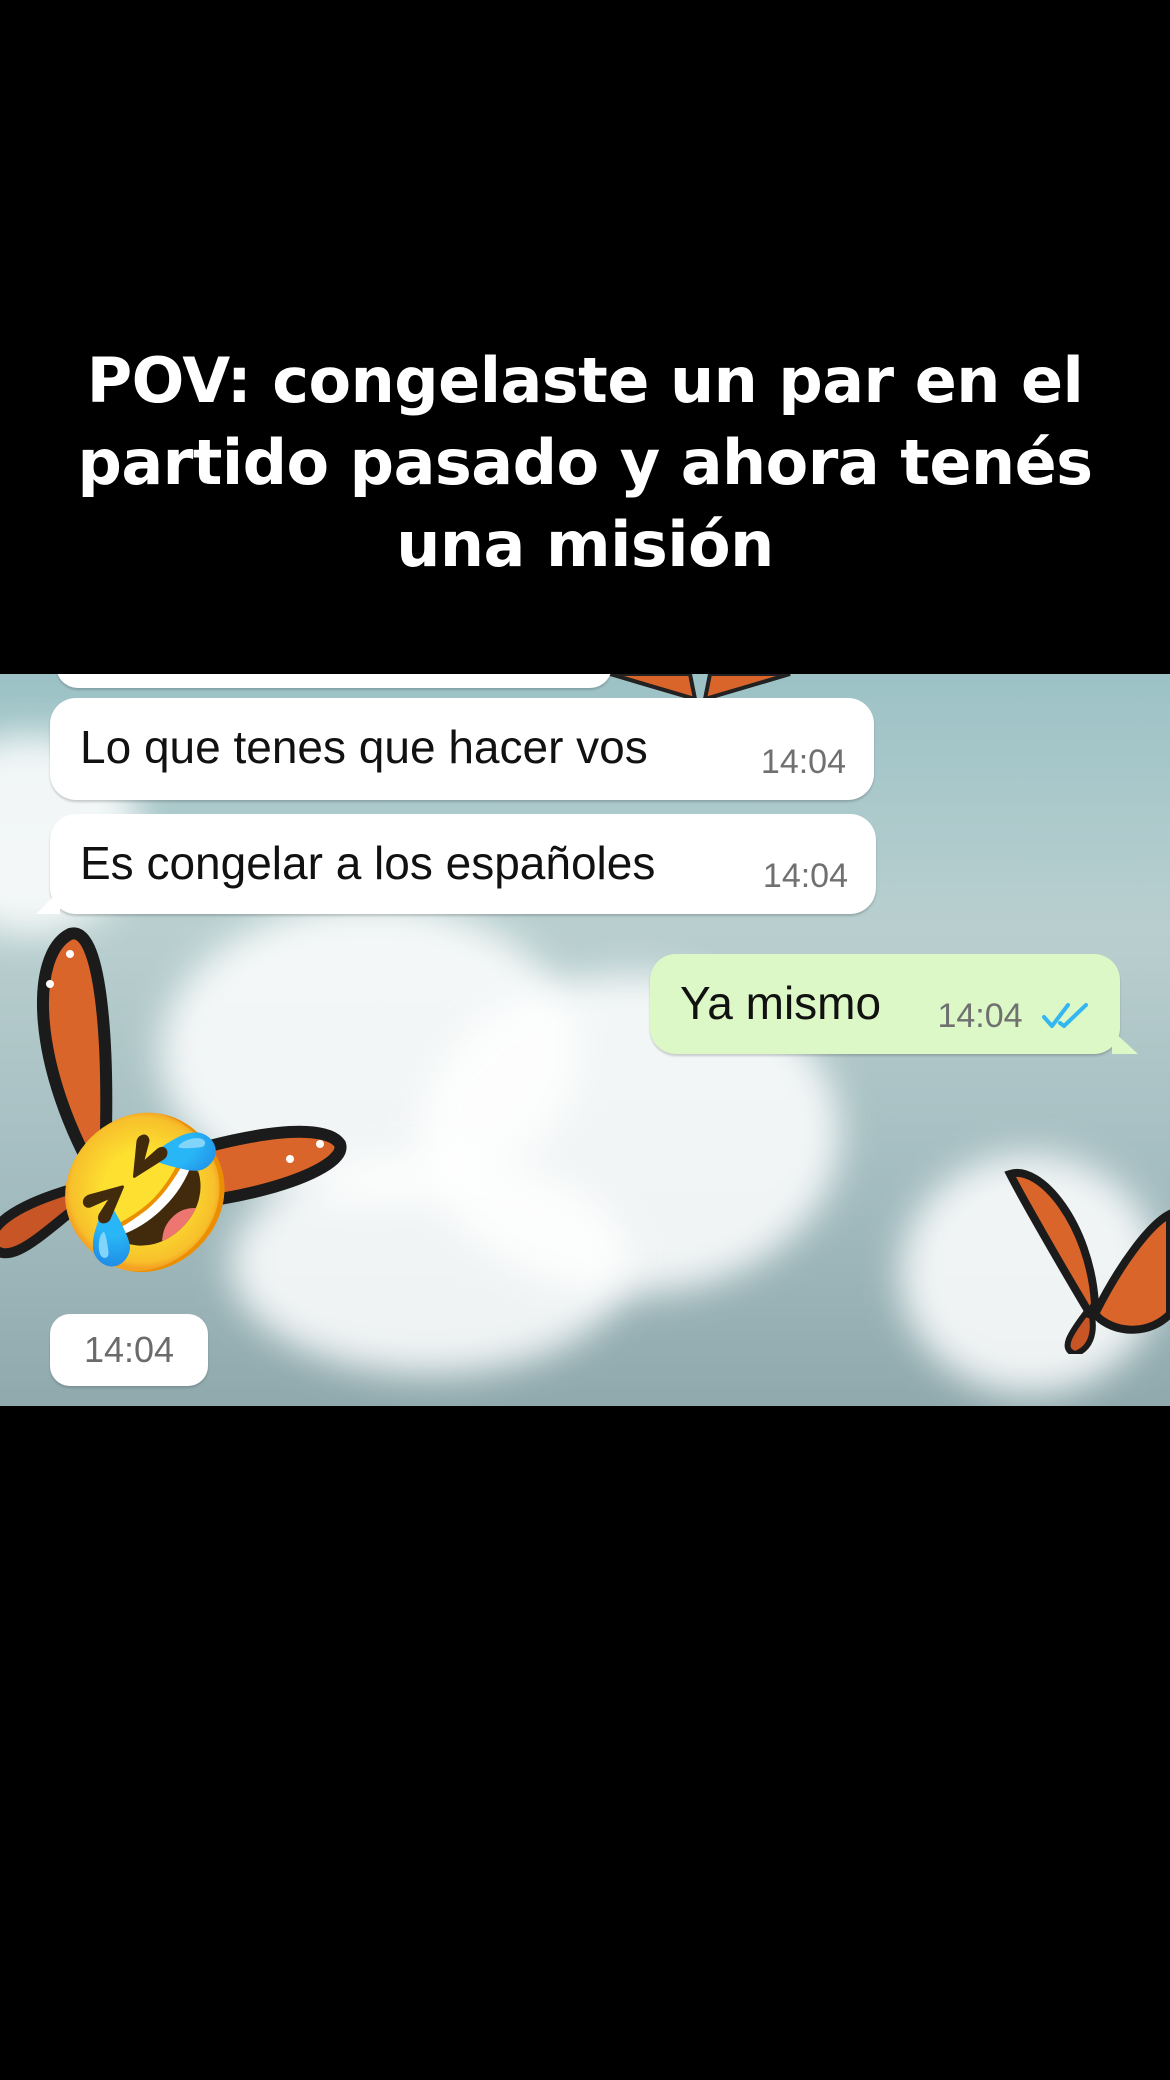 The width and height of the screenshot is (1170, 2080). What do you see at coordinates (368, 863) in the screenshot?
I see `message-text: Es congelar a los españoles` at bounding box center [368, 863].